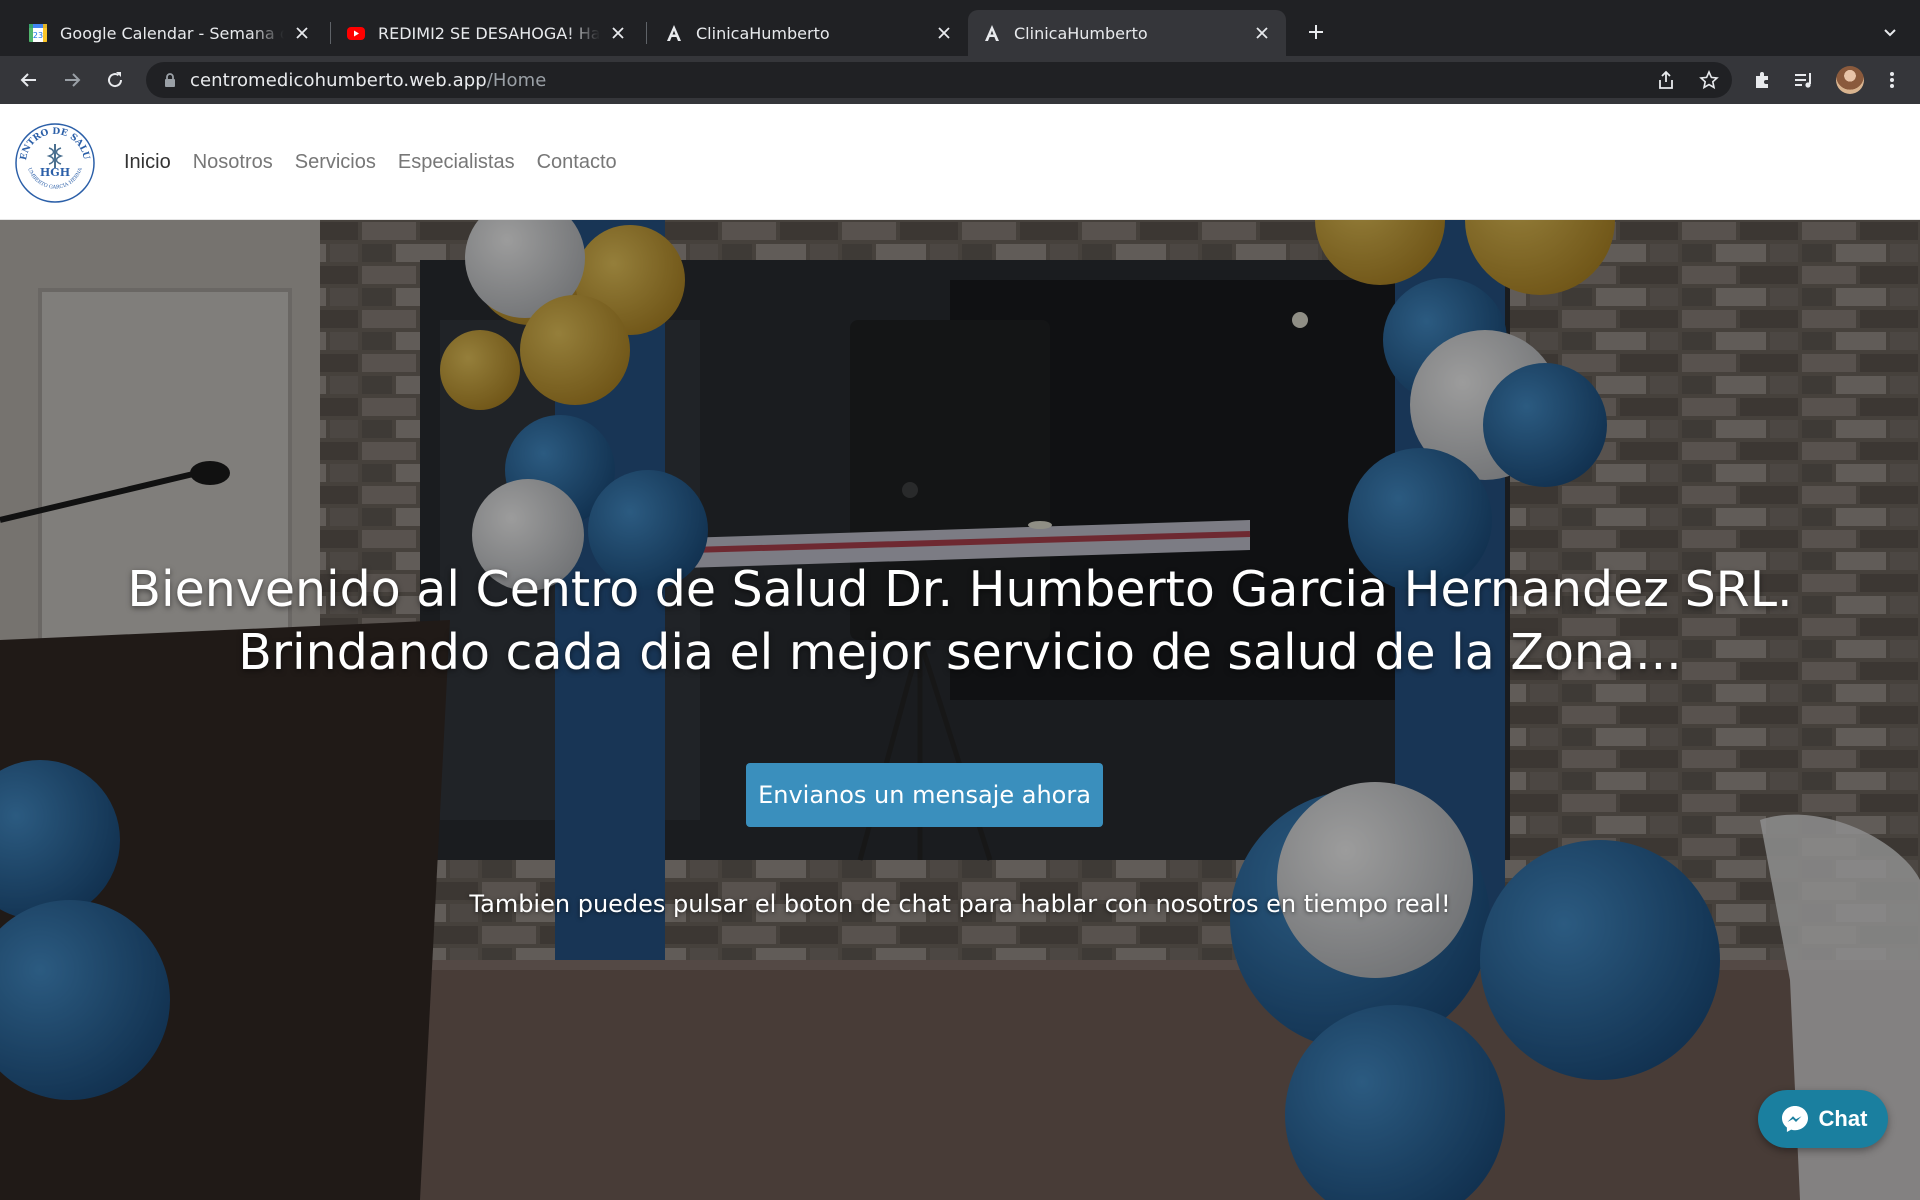 Image resolution: width=1920 pixels, height=1200 pixels. I want to click on back-arrow-icon, so click(29, 80).